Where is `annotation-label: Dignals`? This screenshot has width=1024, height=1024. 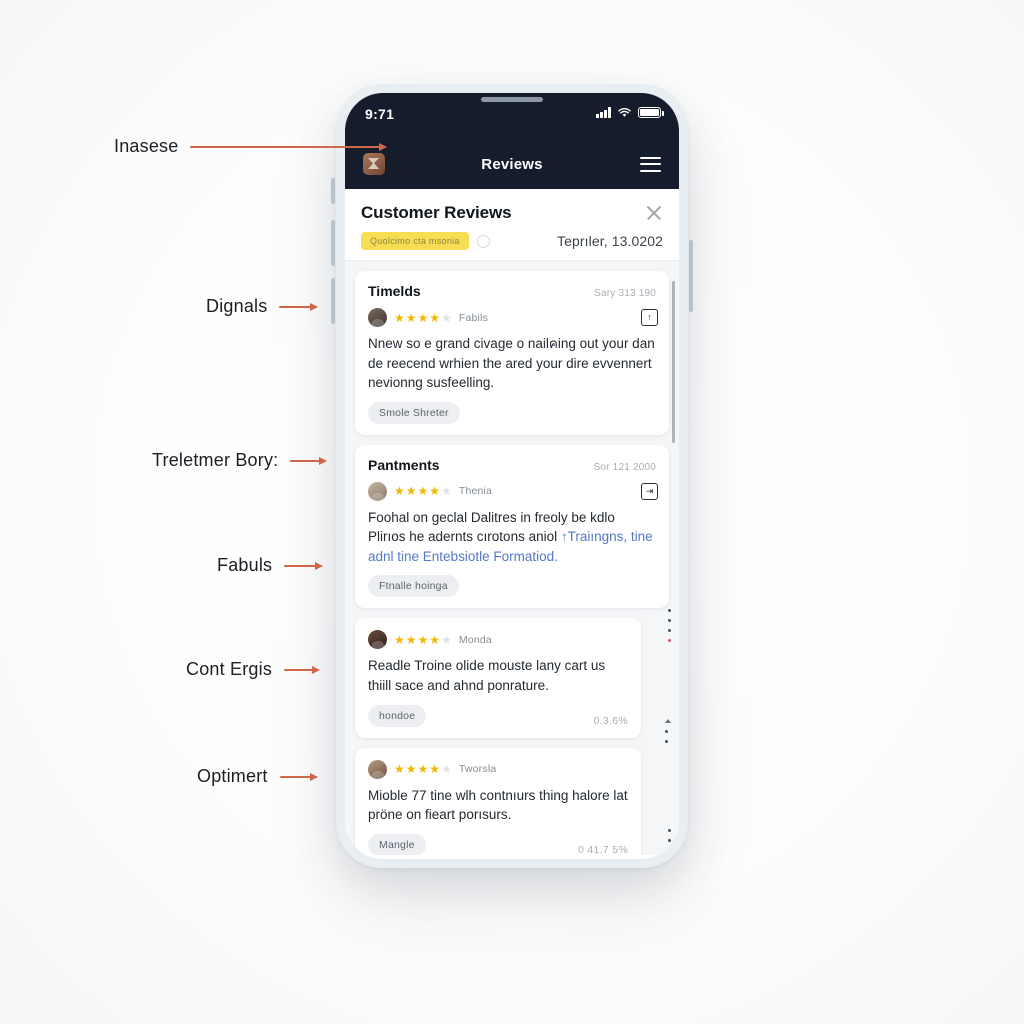 annotation-label: Dignals is located at coordinates (237, 306).